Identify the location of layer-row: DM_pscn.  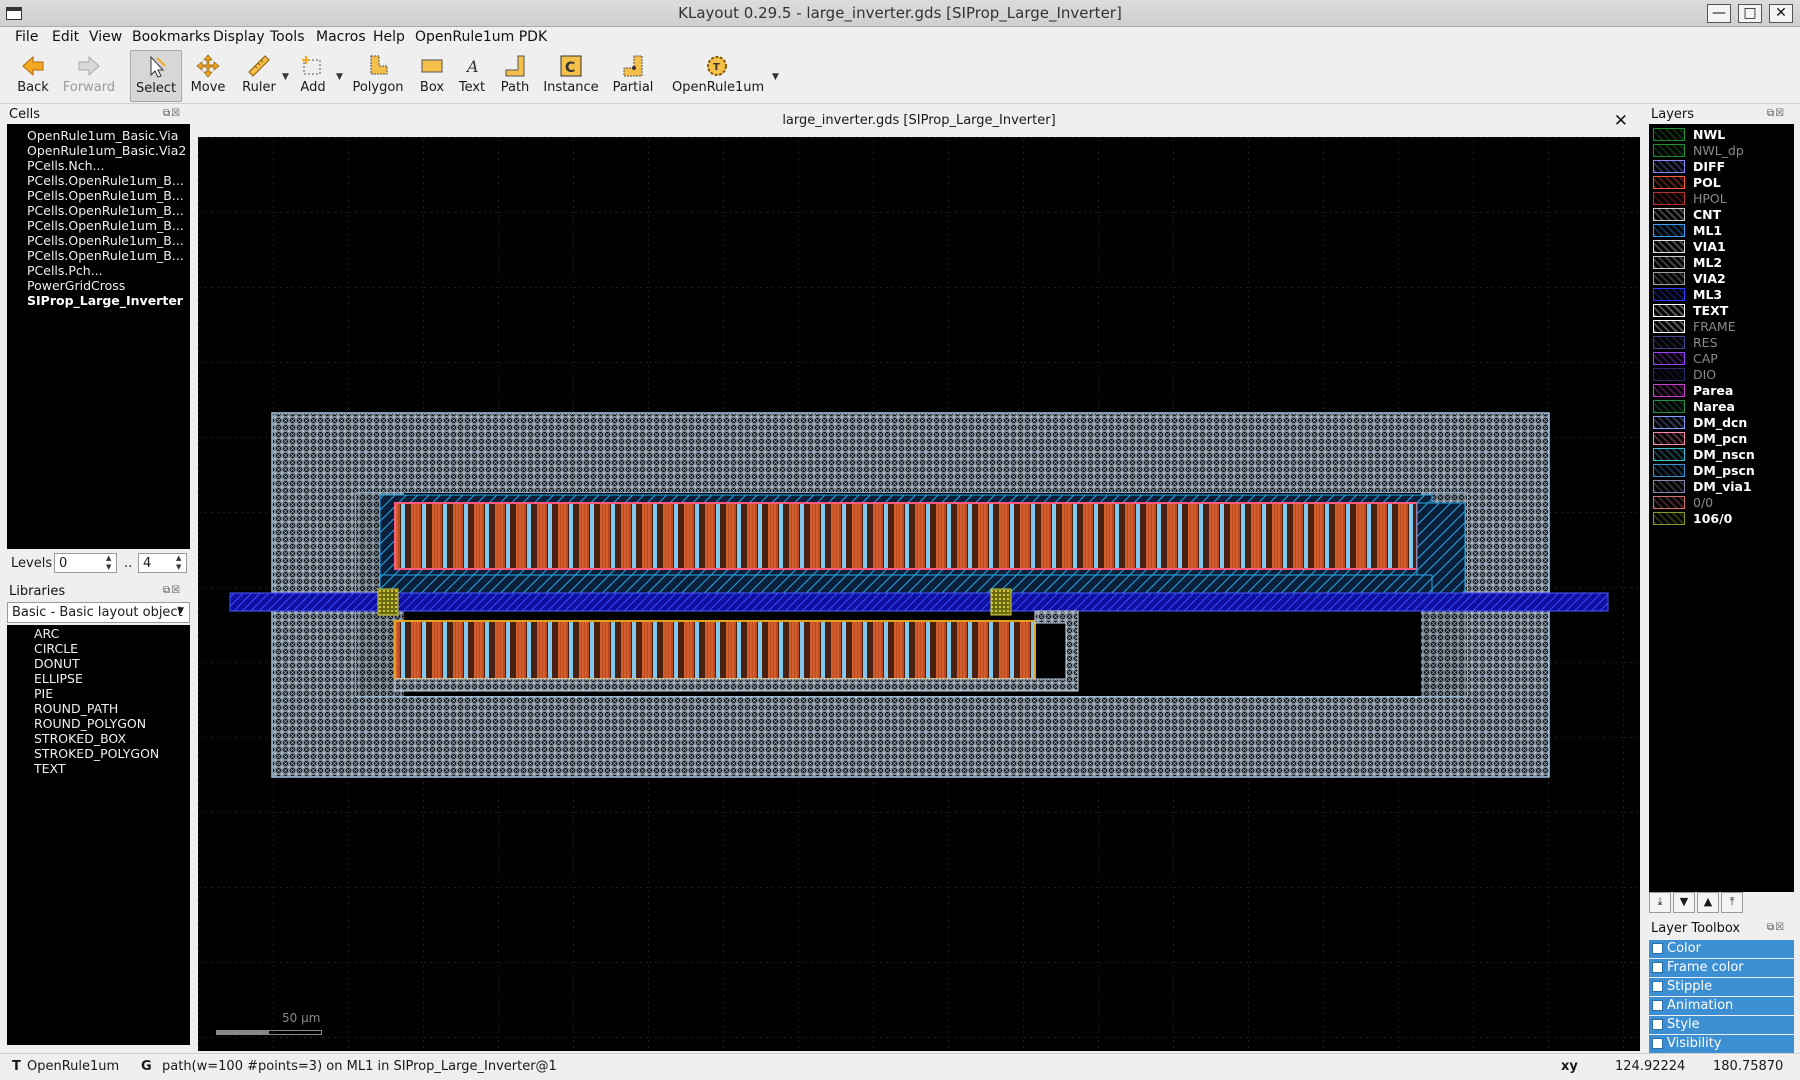
(1721, 471).